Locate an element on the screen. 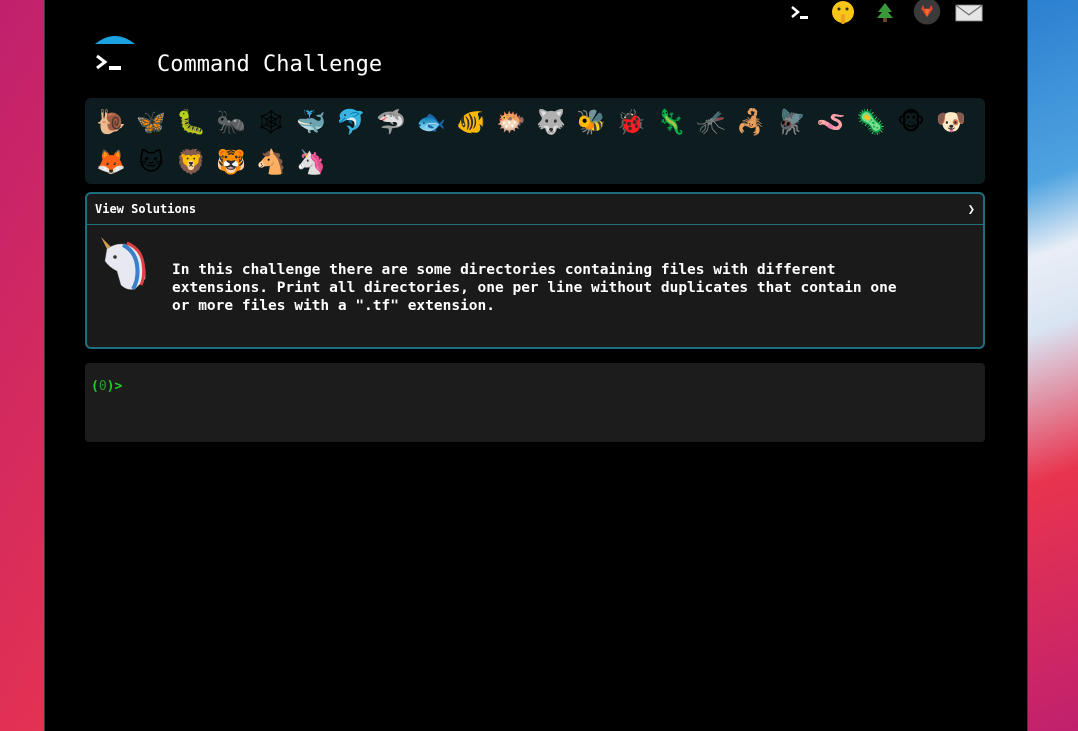 The image size is (1078, 731). blowfish-icon: 🐡 is located at coordinates (511, 122).